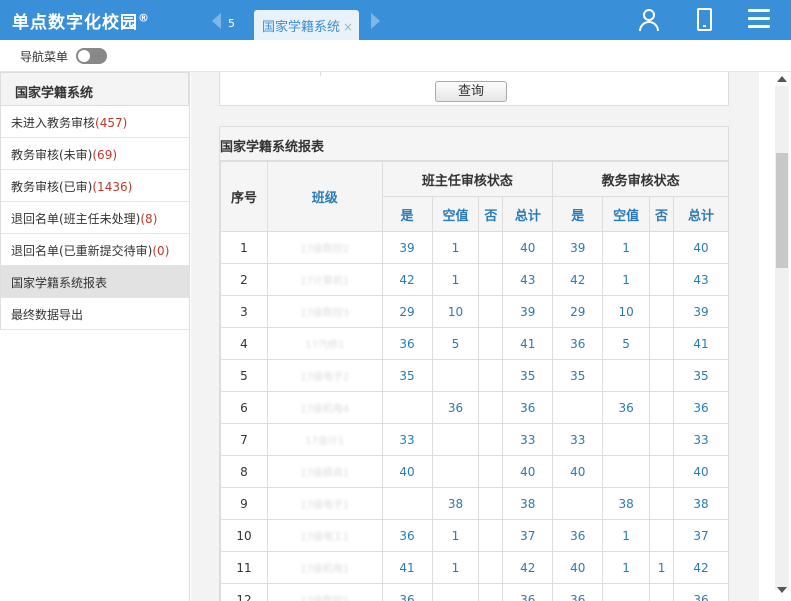 This screenshot has height=601, width=791. I want to click on sidebar-item-2: 教务审核(已审)(1436), so click(94, 186).